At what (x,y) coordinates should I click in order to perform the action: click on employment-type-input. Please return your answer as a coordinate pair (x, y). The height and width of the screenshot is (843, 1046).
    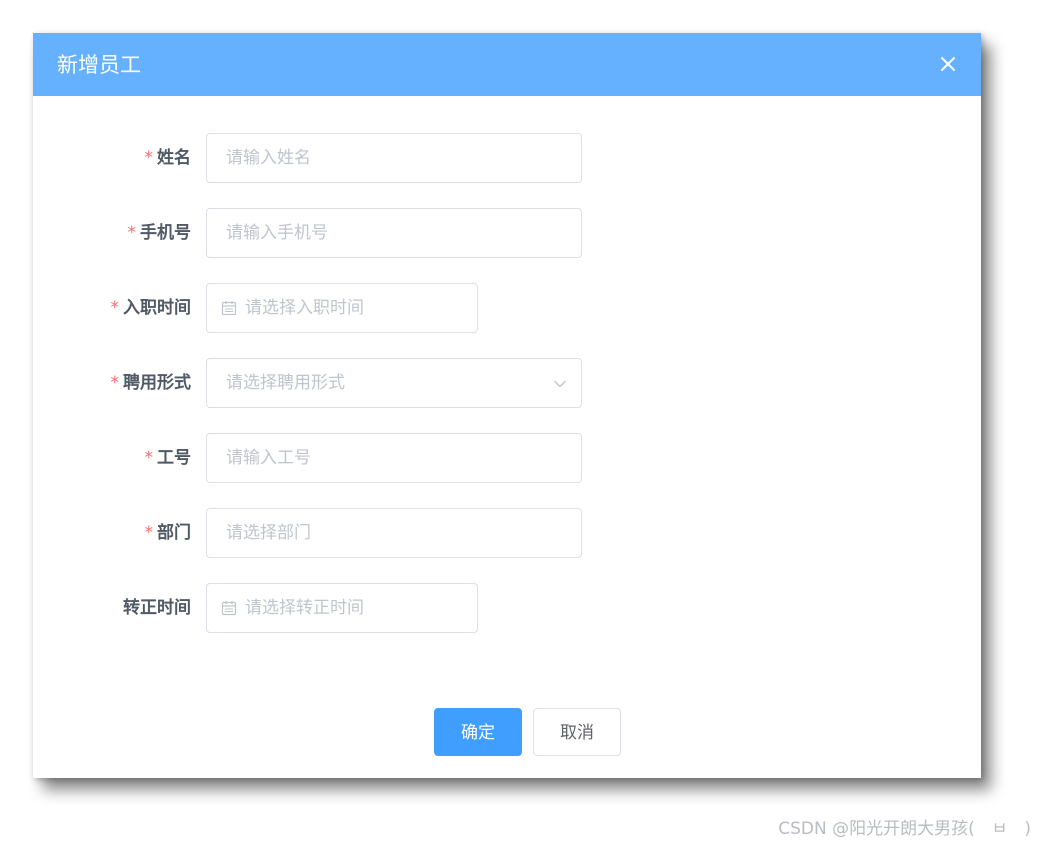
    Looking at the image, I should click on (394, 383).